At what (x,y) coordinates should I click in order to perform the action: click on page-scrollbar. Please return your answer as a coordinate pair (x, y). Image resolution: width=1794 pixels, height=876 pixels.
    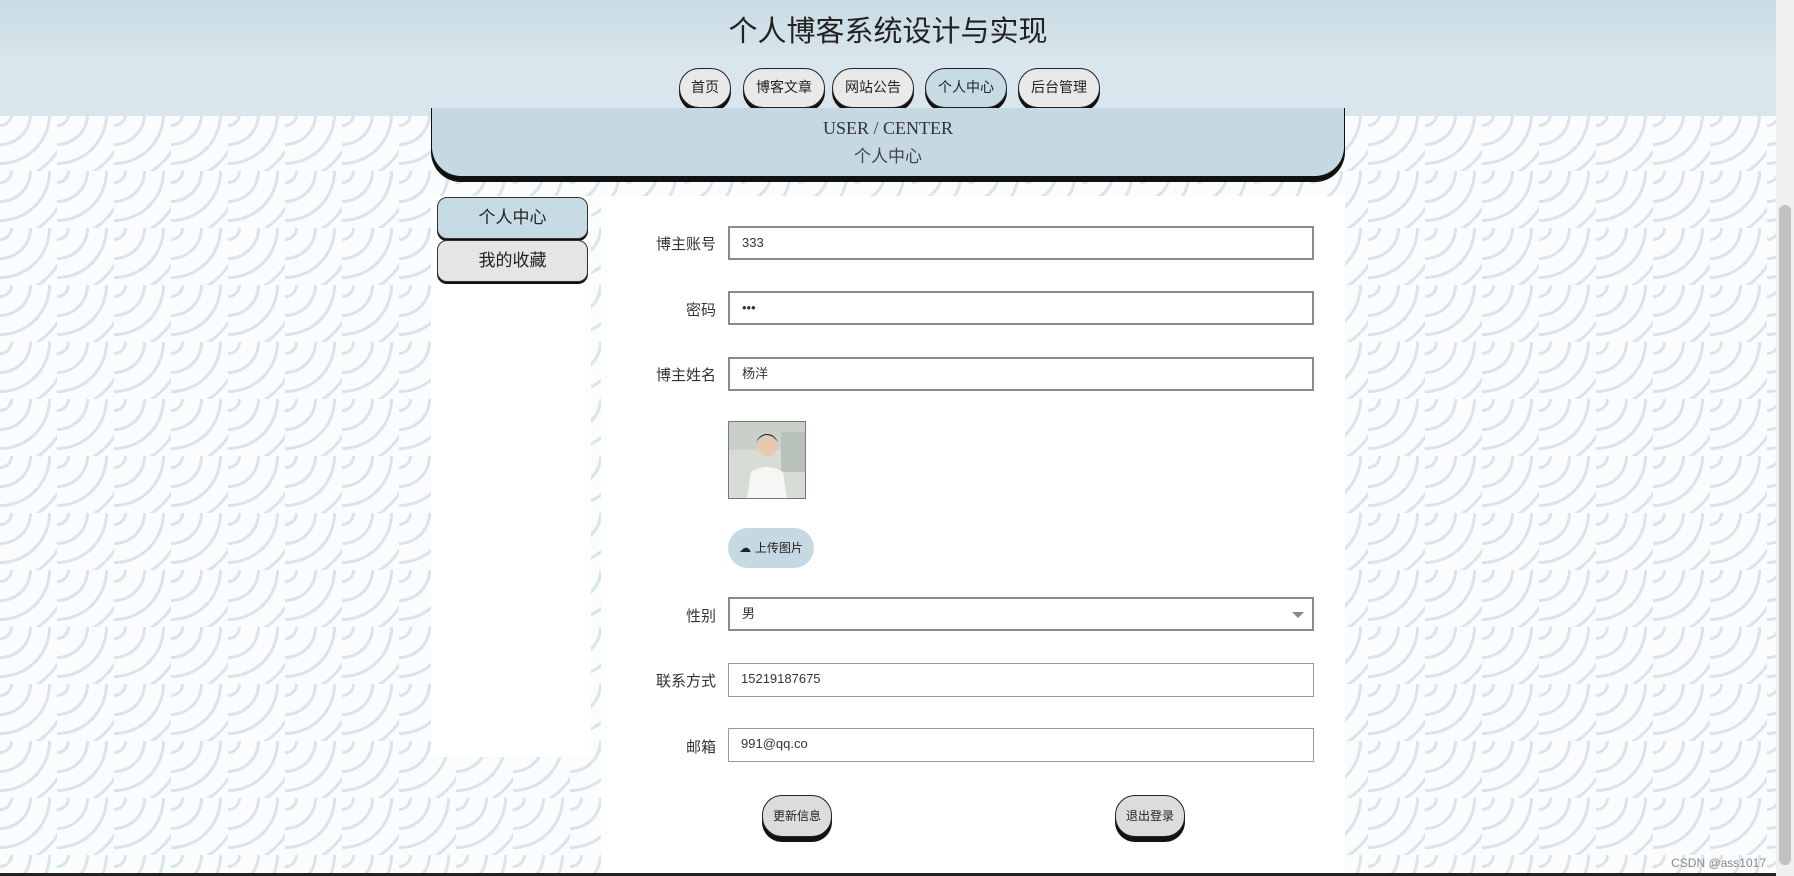
    Looking at the image, I should click on (1785, 438).